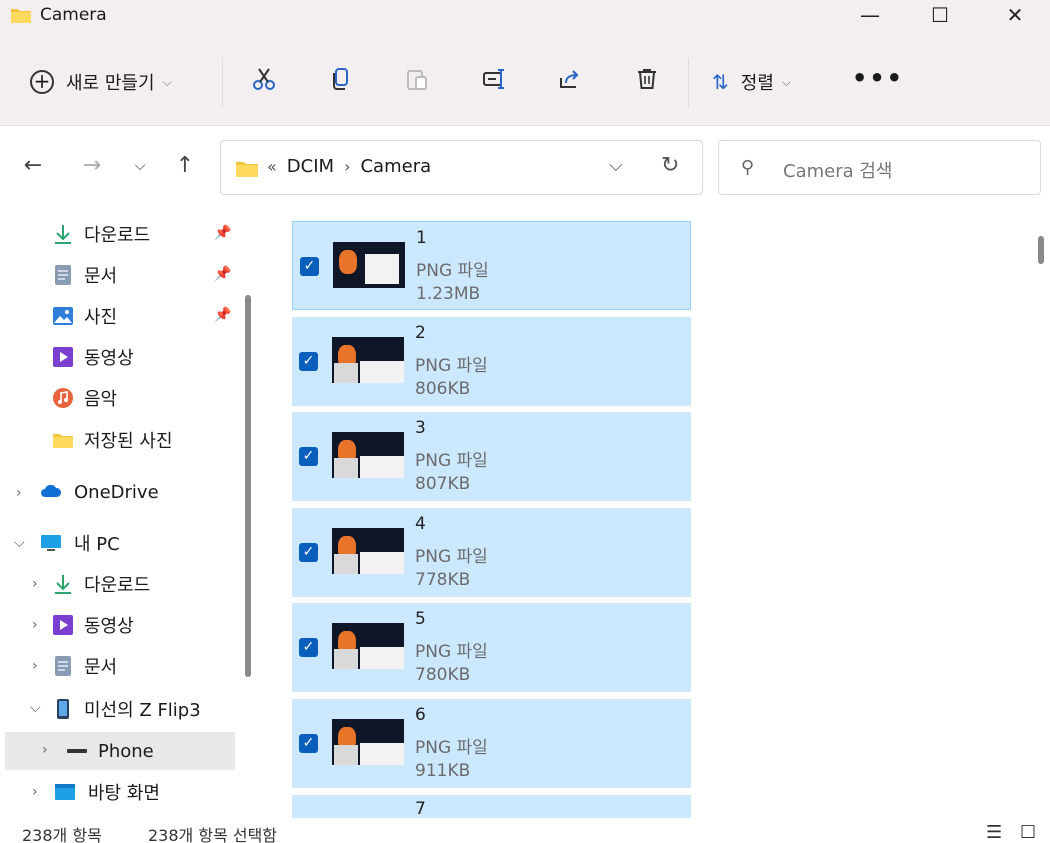 This screenshot has width=1050, height=843. What do you see at coordinates (1041, 250) in the screenshot?
I see `file-list-scrollbar` at bounding box center [1041, 250].